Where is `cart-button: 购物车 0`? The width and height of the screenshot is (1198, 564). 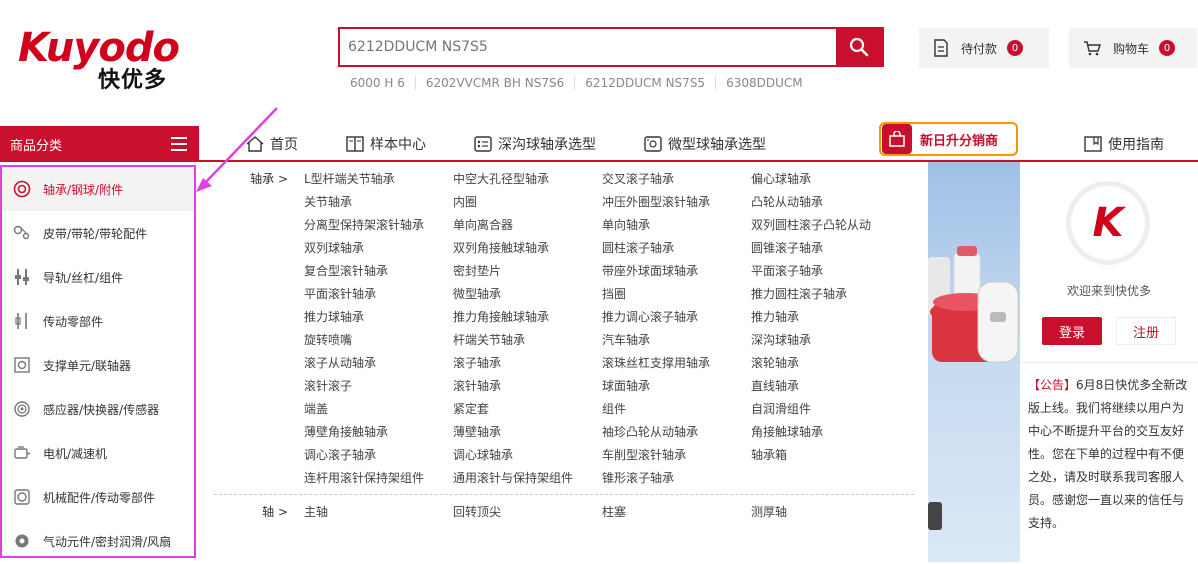
cart-button: 购物车 0 is located at coordinates (1133, 48).